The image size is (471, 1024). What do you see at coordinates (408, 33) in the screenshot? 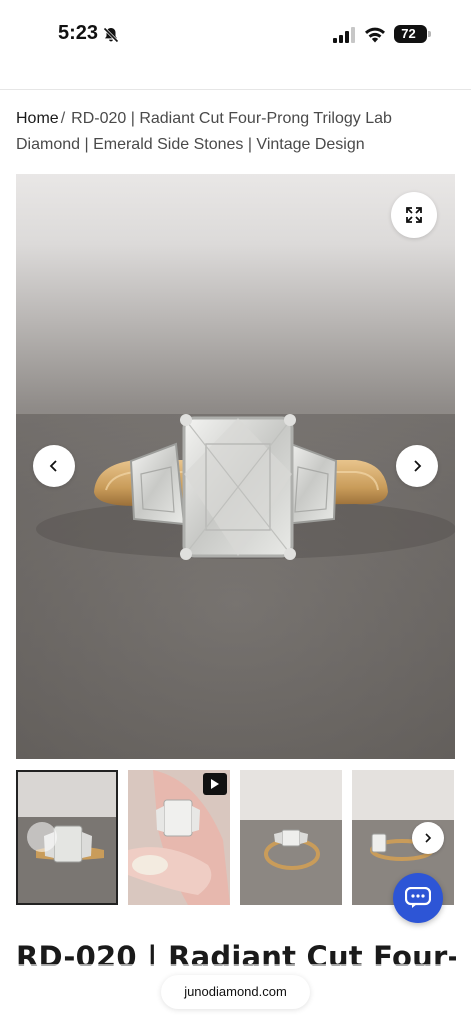
I see `battery-level: 72` at bounding box center [408, 33].